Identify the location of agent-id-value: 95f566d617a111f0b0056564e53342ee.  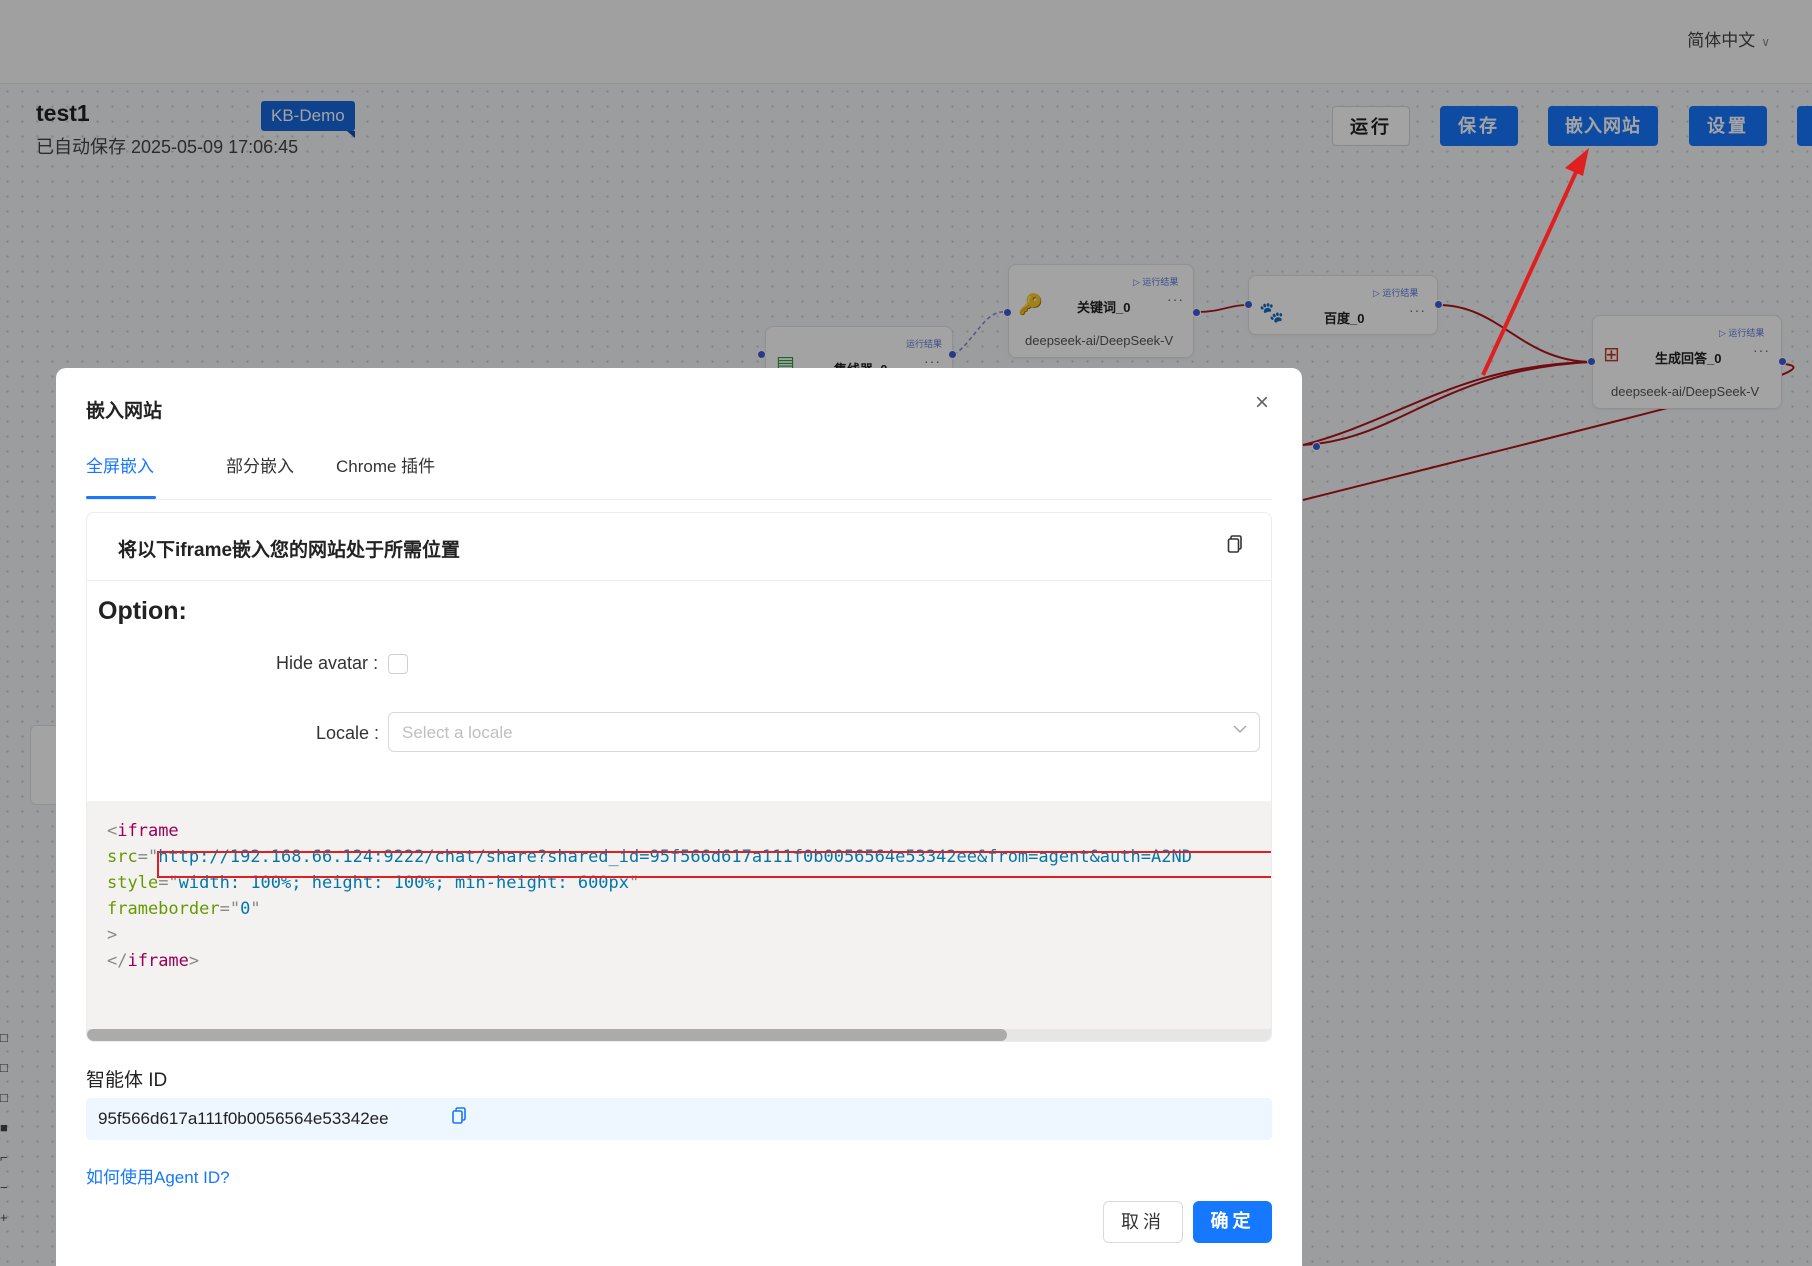
(243, 1118).